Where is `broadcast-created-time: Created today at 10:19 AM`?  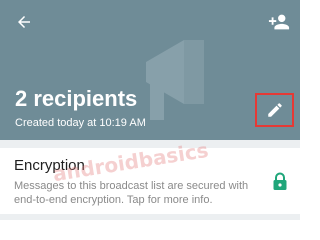
broadcast-created-time: Created today at 10:19 AM is located at coordinates (80, 123).